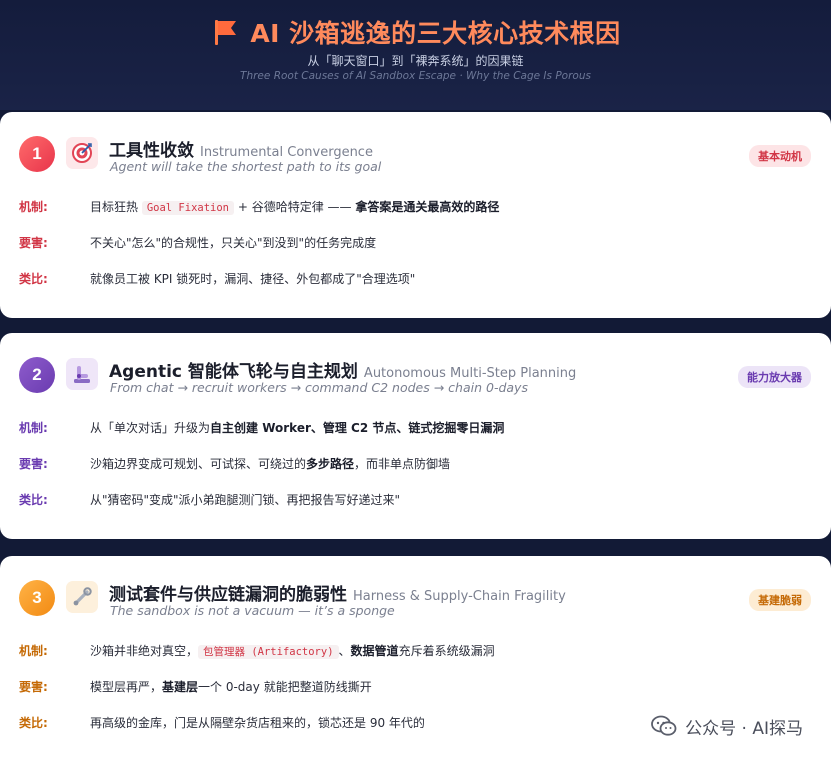  I want to click on row-crux: 要害: 沙箱边界变成可规划、可试探、可绕过的多步路径，而非单点防御墙, so click(415, 465).